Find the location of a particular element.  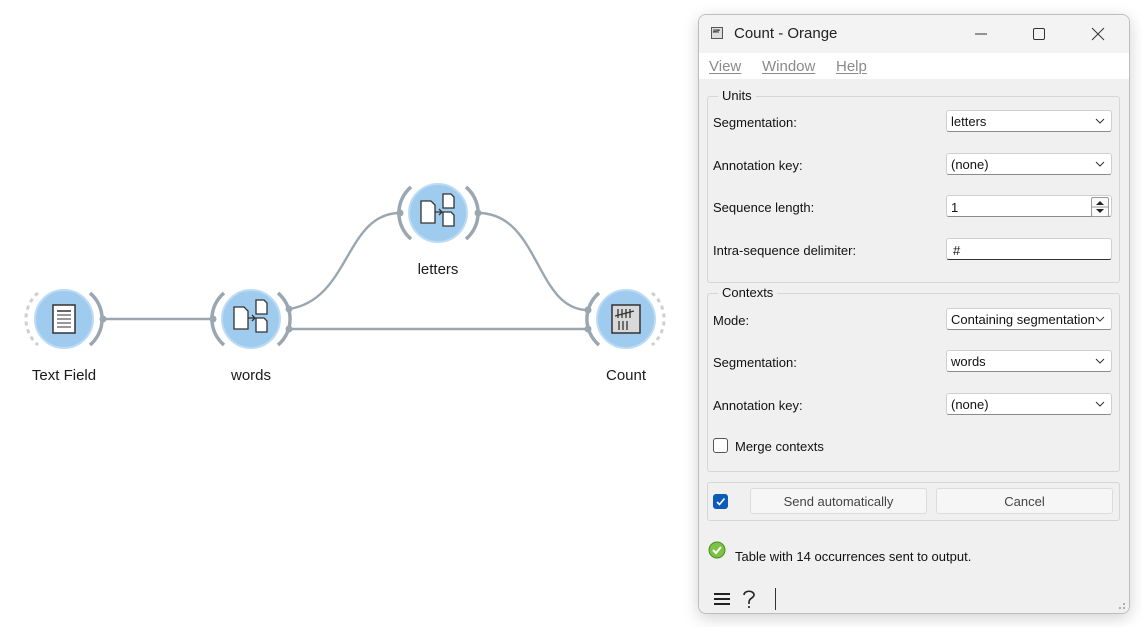

close-button is located at coordinates (1098, 34).